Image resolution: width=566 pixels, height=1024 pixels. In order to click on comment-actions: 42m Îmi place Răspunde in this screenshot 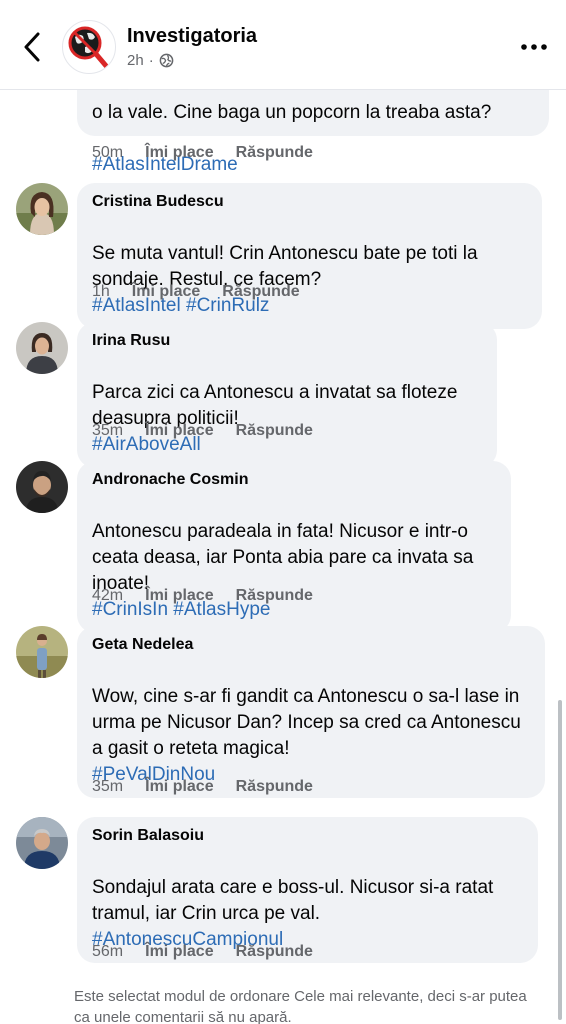, I will do `click(213, 596)`.